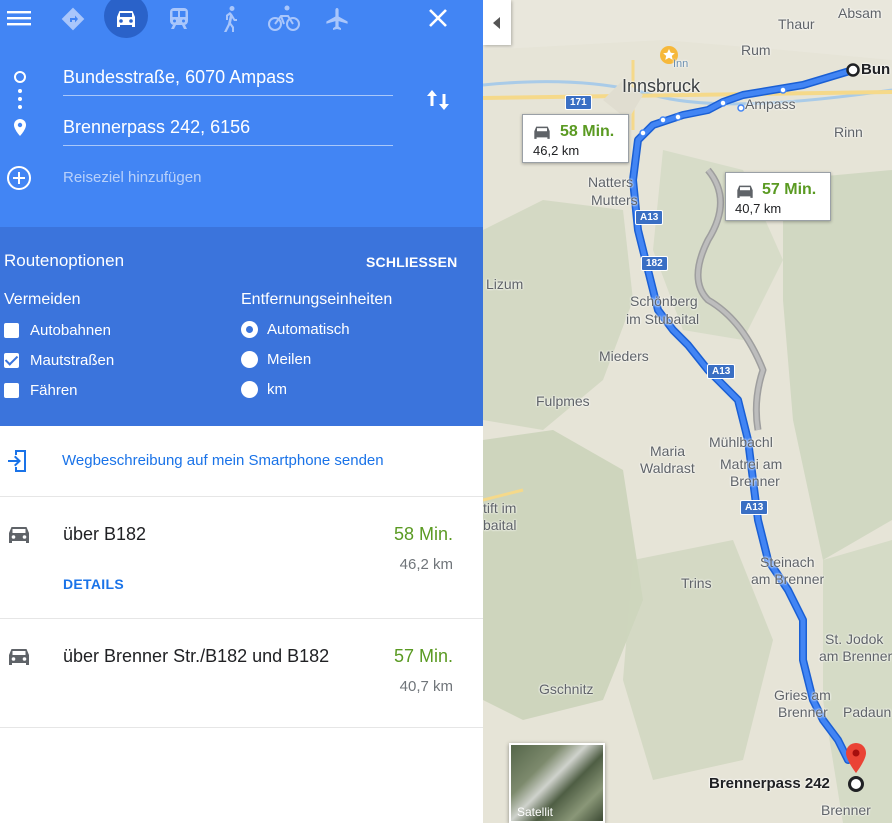 The width and height of the screenshot is (892, 823). I want to click on road-shield: 171, so click(578, 102).